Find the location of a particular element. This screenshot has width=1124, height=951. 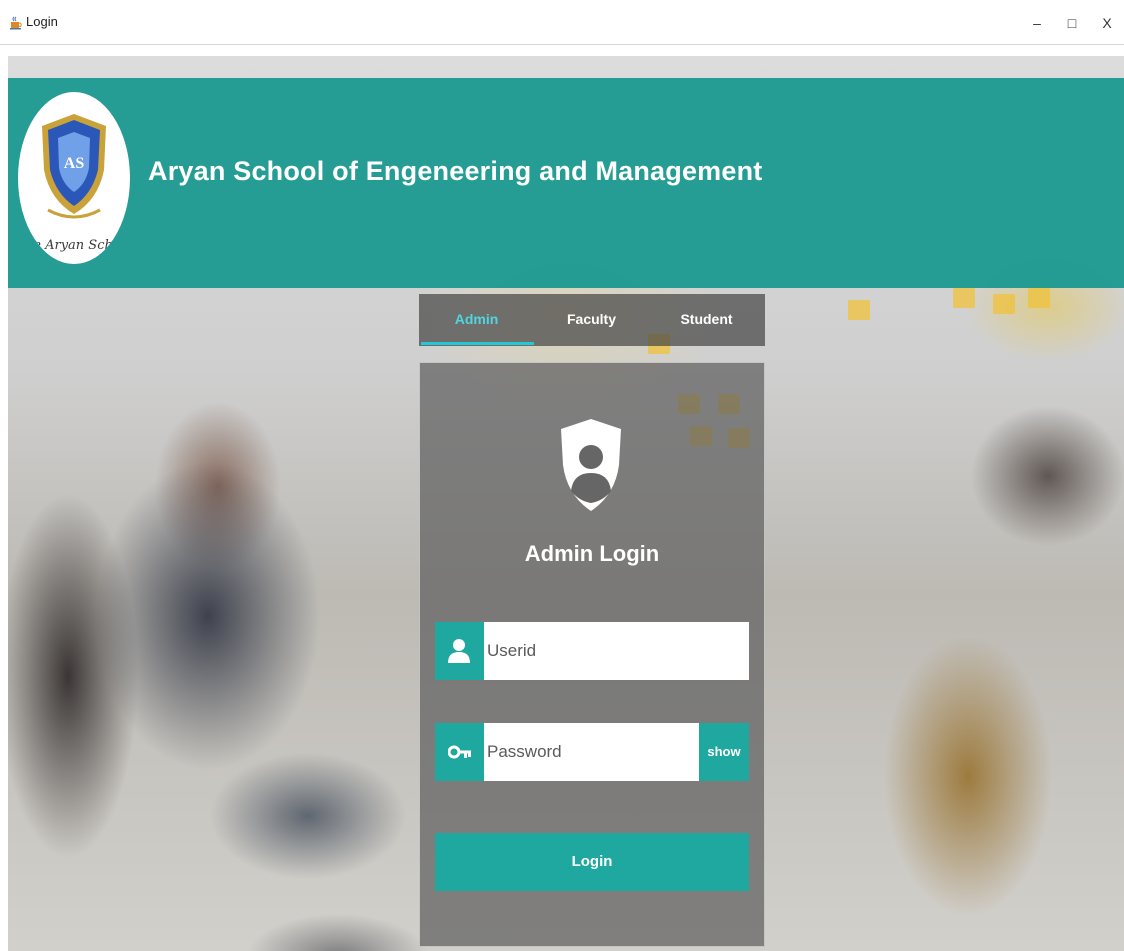

login-title: Admin Login is located at coordinates (592, 553).